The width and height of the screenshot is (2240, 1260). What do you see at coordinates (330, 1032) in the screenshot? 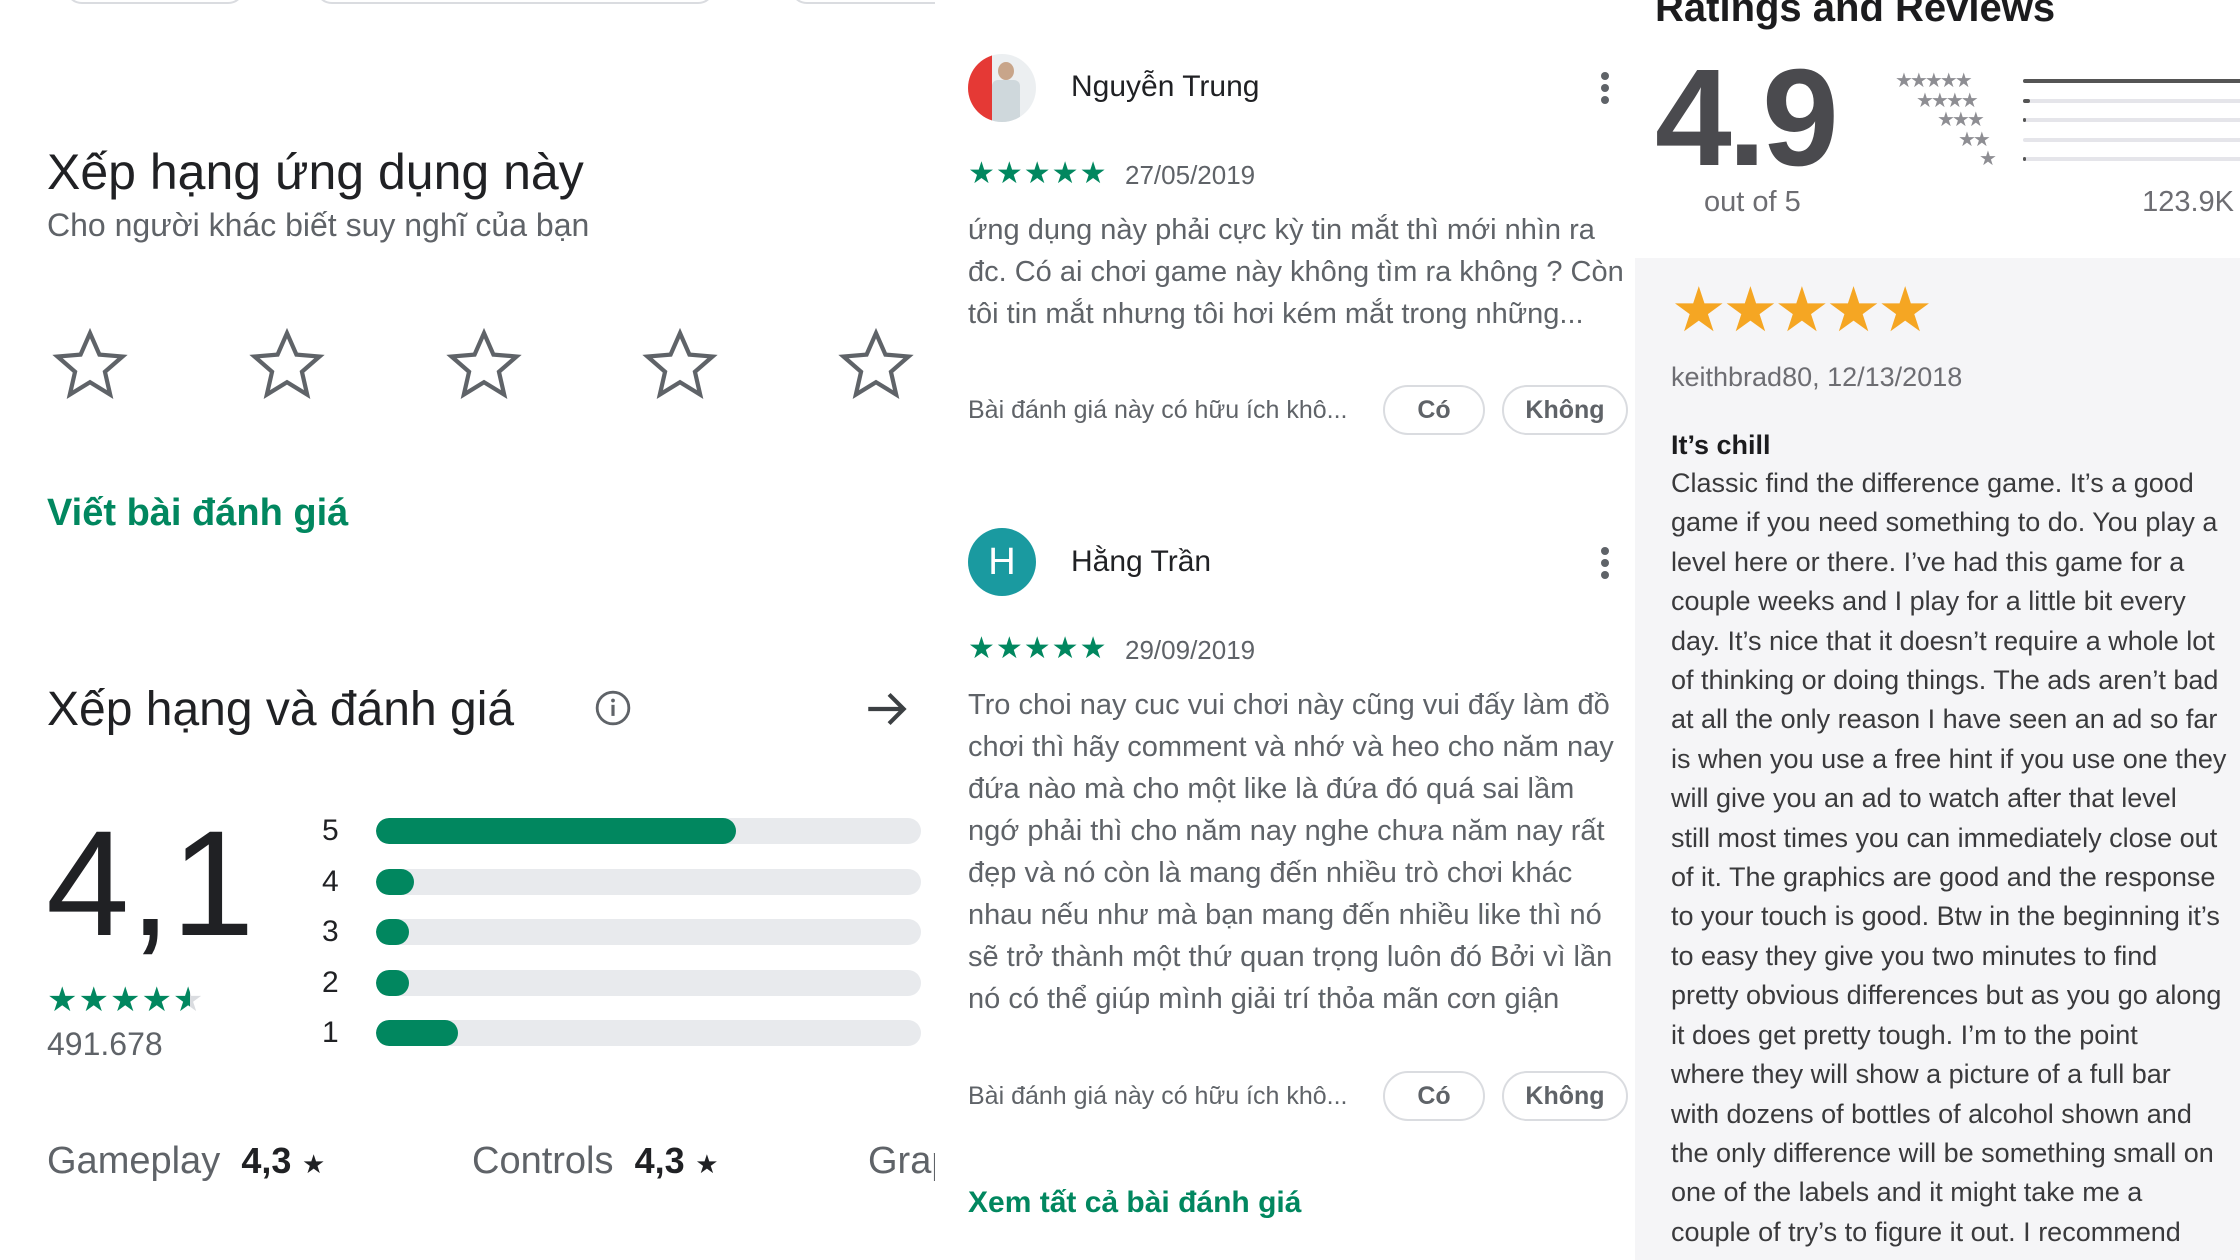
I see `bar-label: 1` at bounding box center [330, 1032].